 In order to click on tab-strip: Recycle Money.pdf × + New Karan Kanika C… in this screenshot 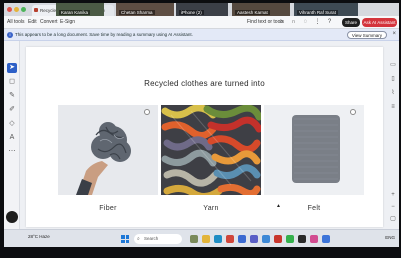, I will do `click(201, 9)`.